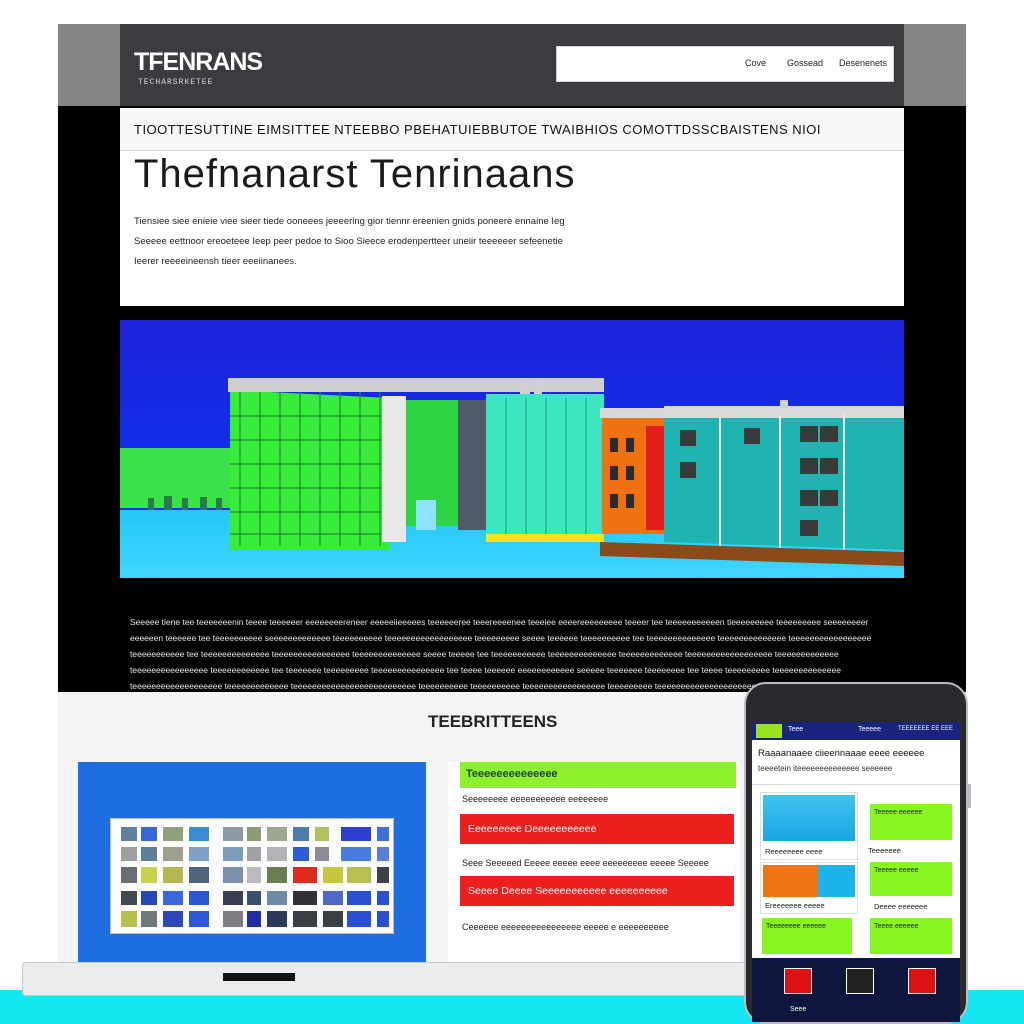 This screenshot has width=1024, height=1024. I want to click on phone-nav-label: Seee, so click(798, 1009).